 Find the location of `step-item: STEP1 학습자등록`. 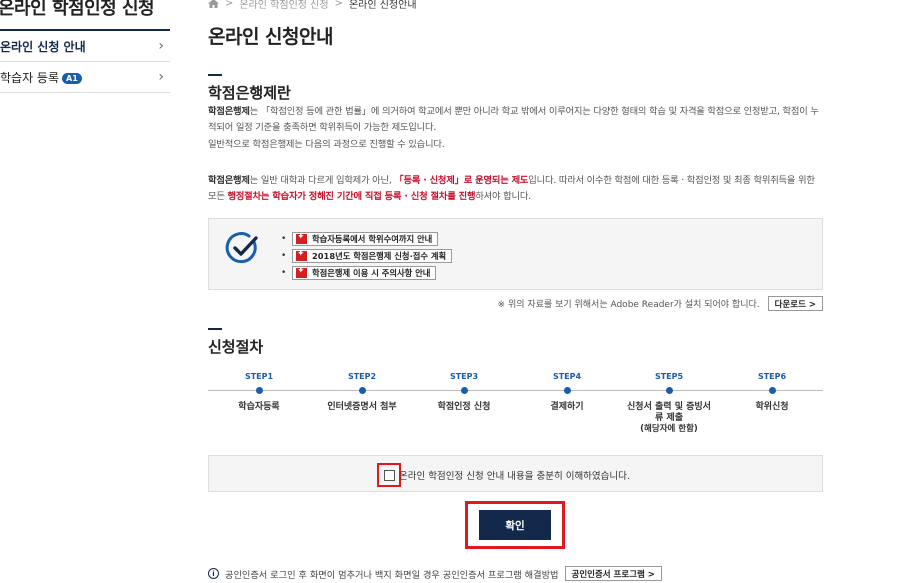

step-item: STEP1 학습자등록 is located at coordinates (259, 392).